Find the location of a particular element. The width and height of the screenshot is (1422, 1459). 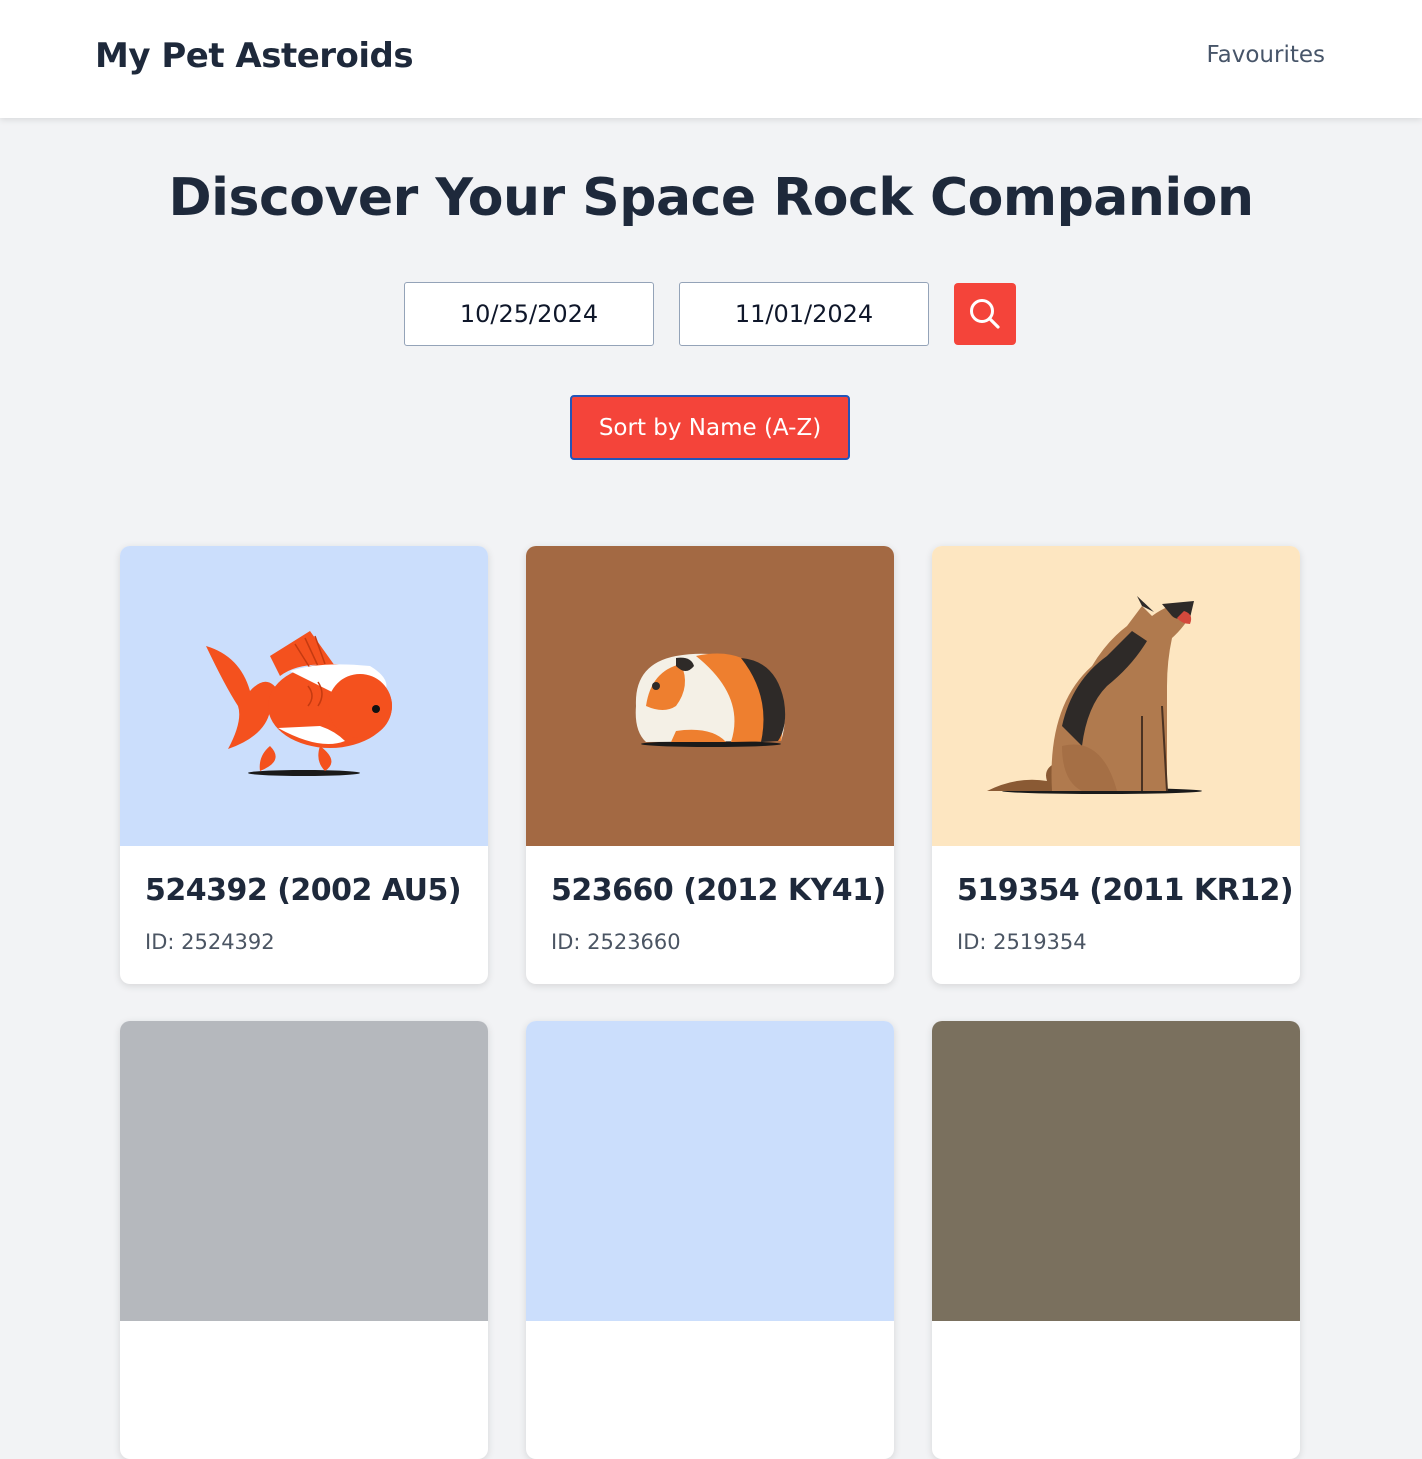

end-date-input is located at coordinates (804, 314).